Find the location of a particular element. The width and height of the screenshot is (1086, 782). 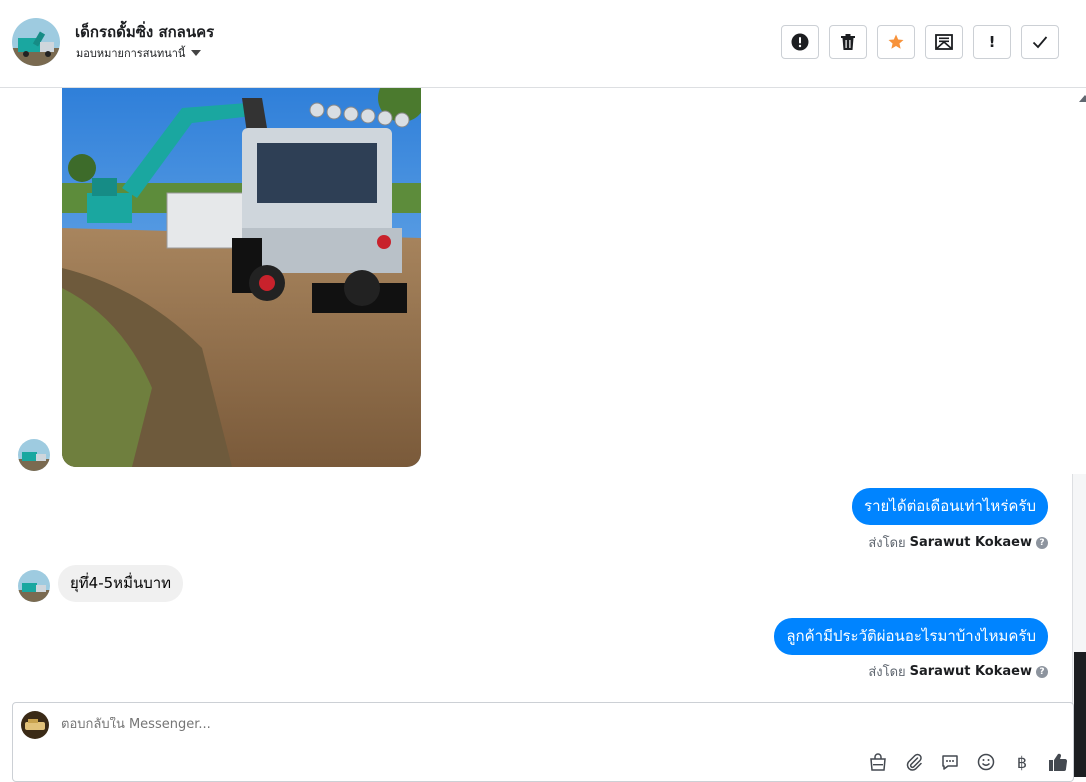

delete-button is located at coordinates (848, 42).